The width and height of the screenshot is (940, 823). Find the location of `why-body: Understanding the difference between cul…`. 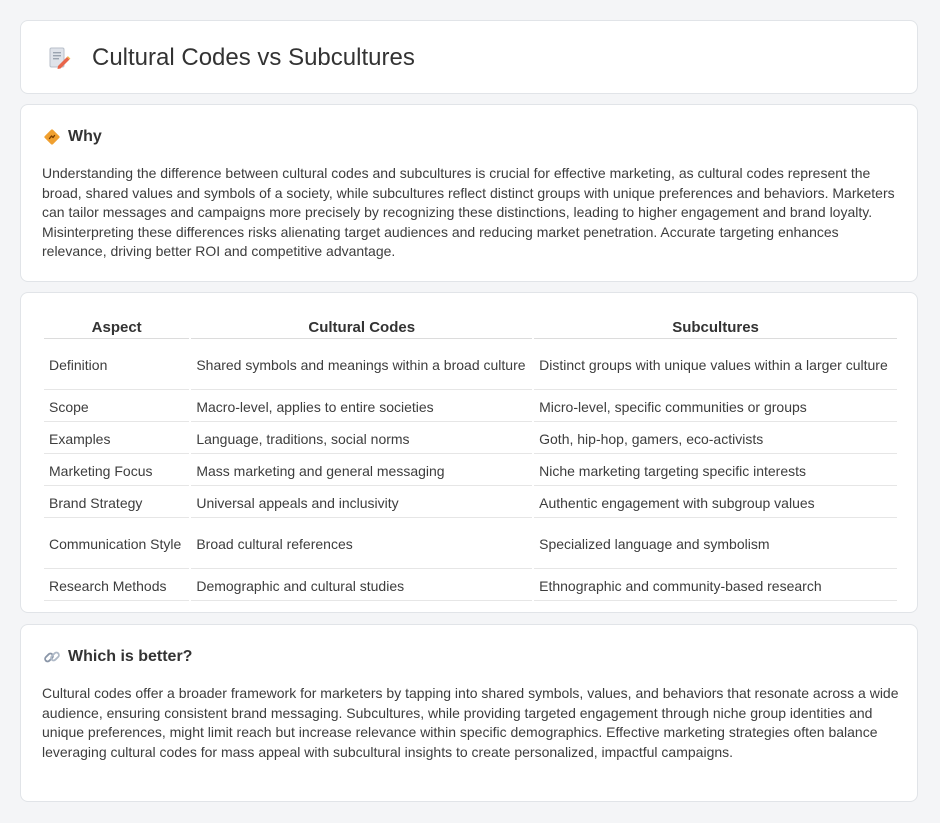

why-body: Understanding the difference between cul… is located at coordinates (468, 212).